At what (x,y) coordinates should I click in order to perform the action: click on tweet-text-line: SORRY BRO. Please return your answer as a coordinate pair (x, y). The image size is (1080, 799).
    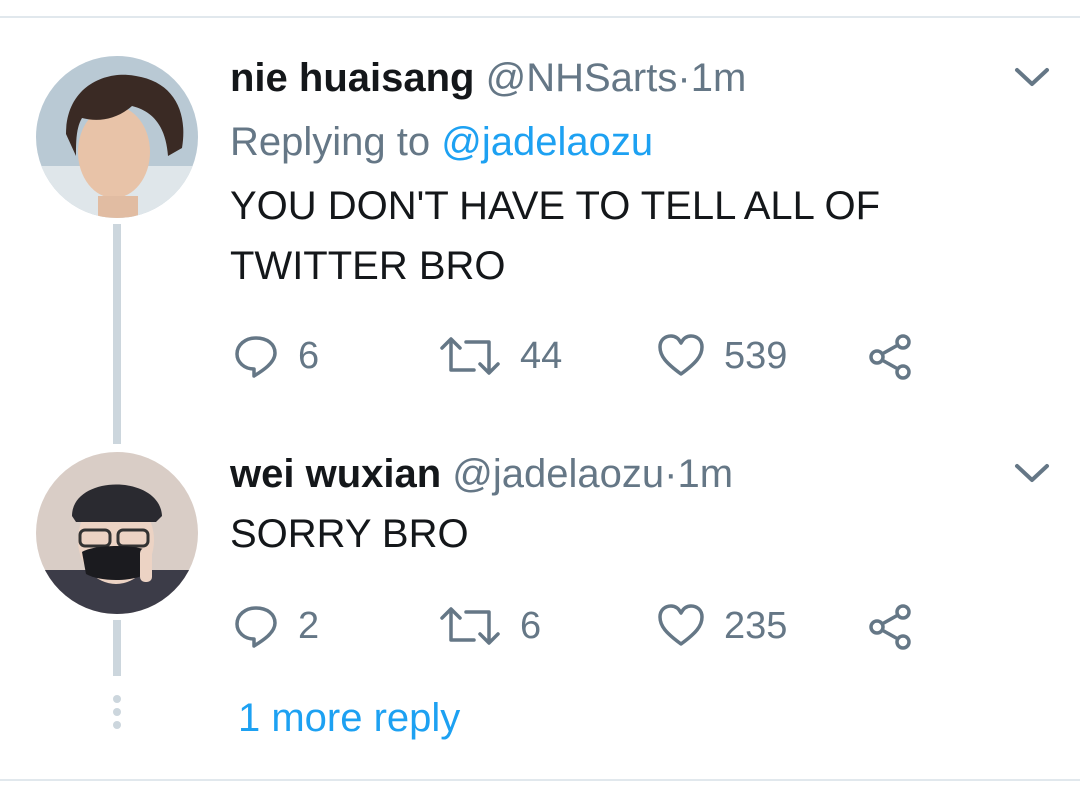
    Looking at the image, I should click on (349, 534).